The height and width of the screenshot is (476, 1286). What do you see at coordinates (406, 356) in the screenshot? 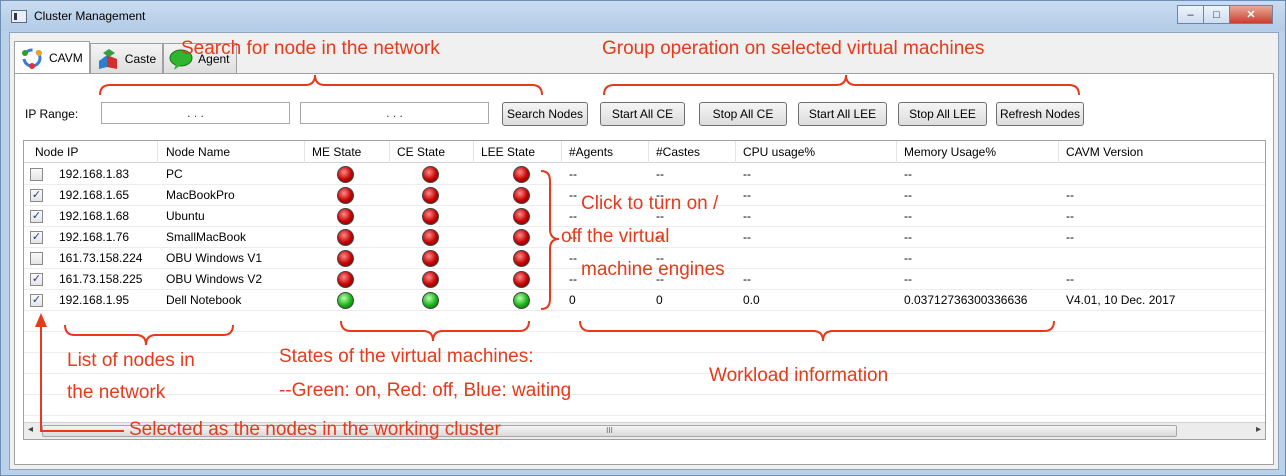
I see `annotation-states-line1: States of the virtual machines:` at bounding box center [406, 356].